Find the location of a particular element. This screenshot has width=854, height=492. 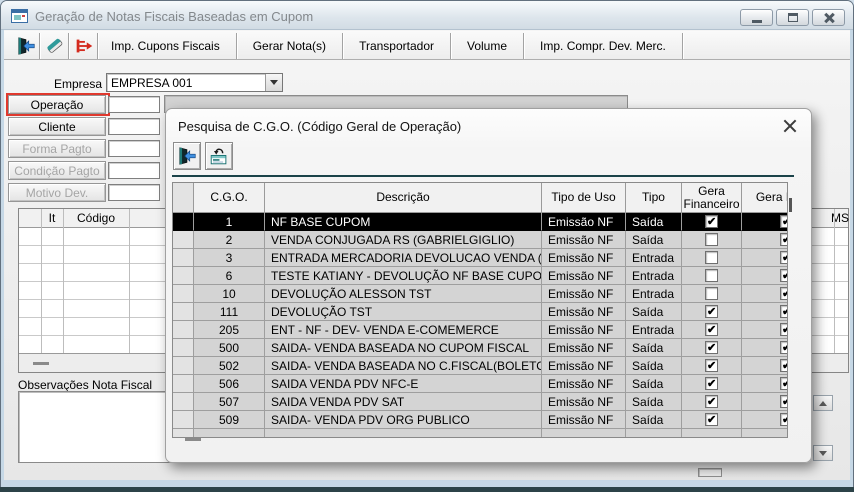

close-button is located at coordinates (828, 17).